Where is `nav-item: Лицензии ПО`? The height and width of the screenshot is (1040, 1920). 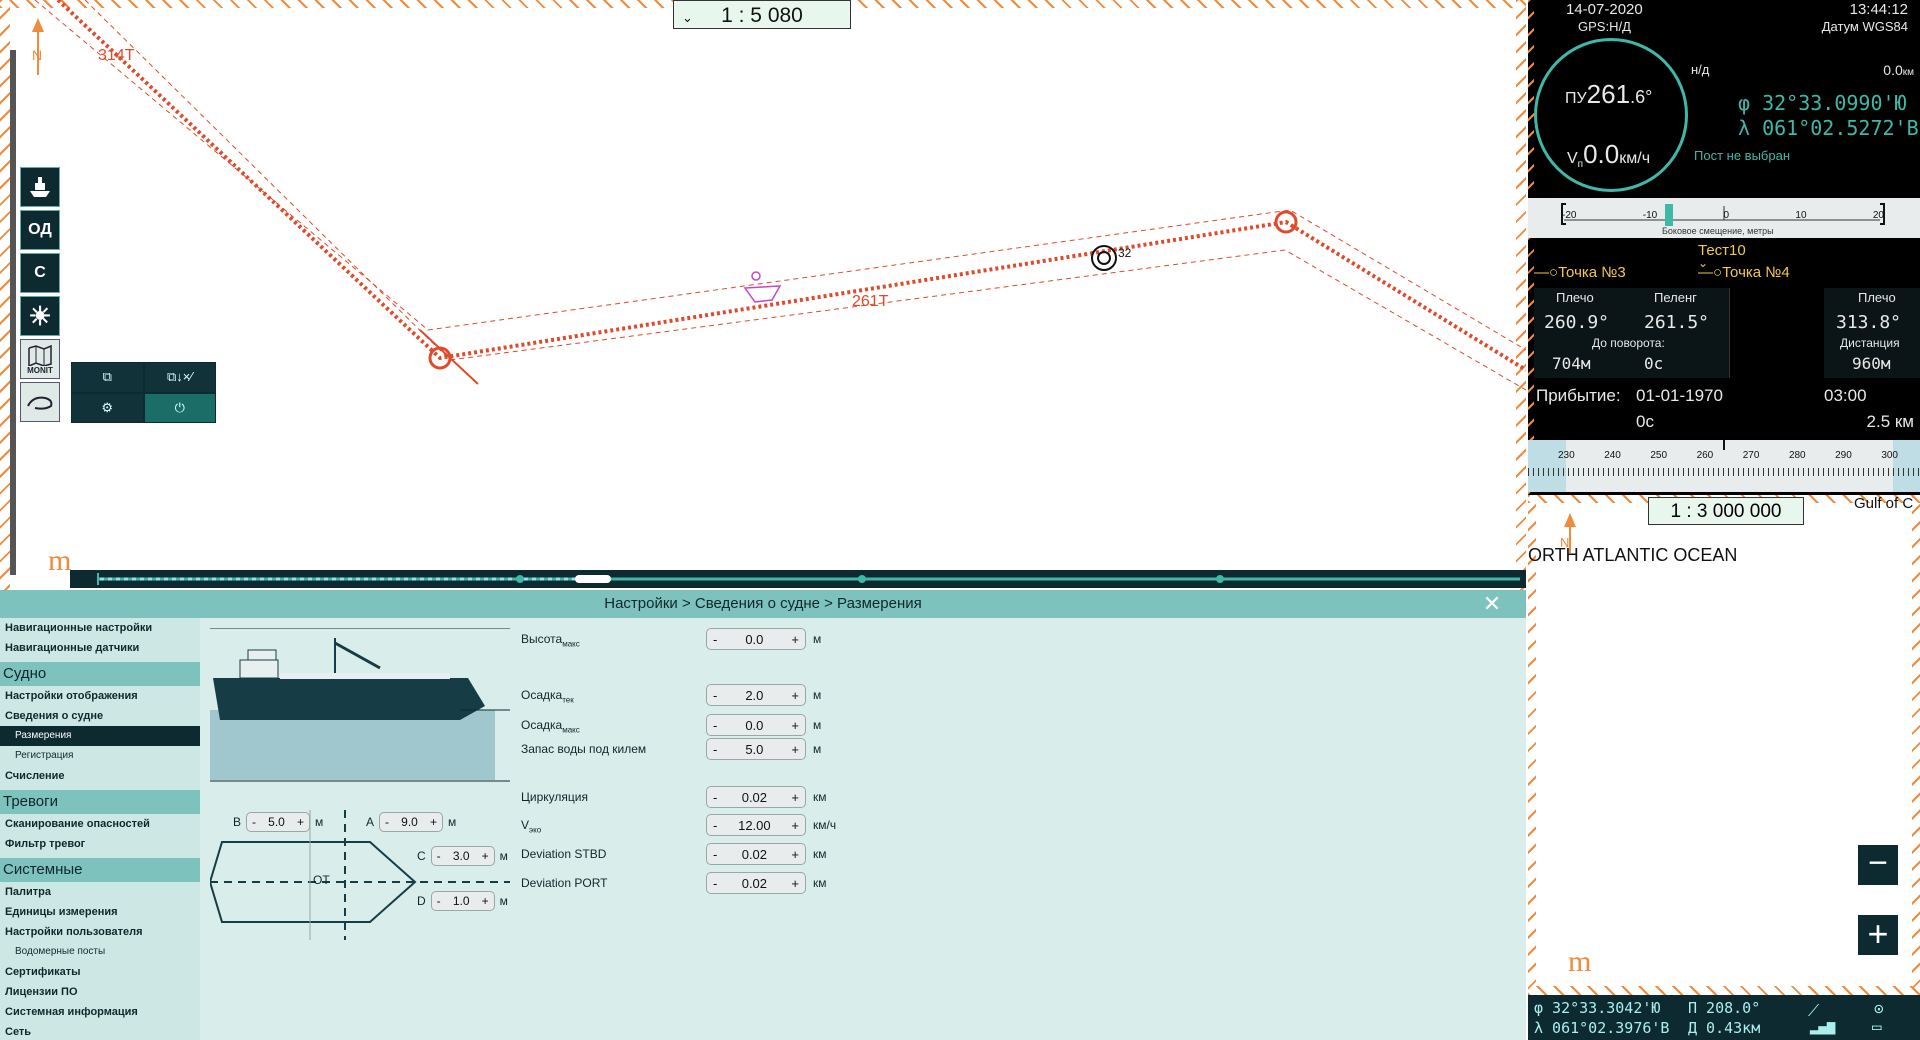
nav-item: Лицензии ПО is located at coordinates (100, 992).